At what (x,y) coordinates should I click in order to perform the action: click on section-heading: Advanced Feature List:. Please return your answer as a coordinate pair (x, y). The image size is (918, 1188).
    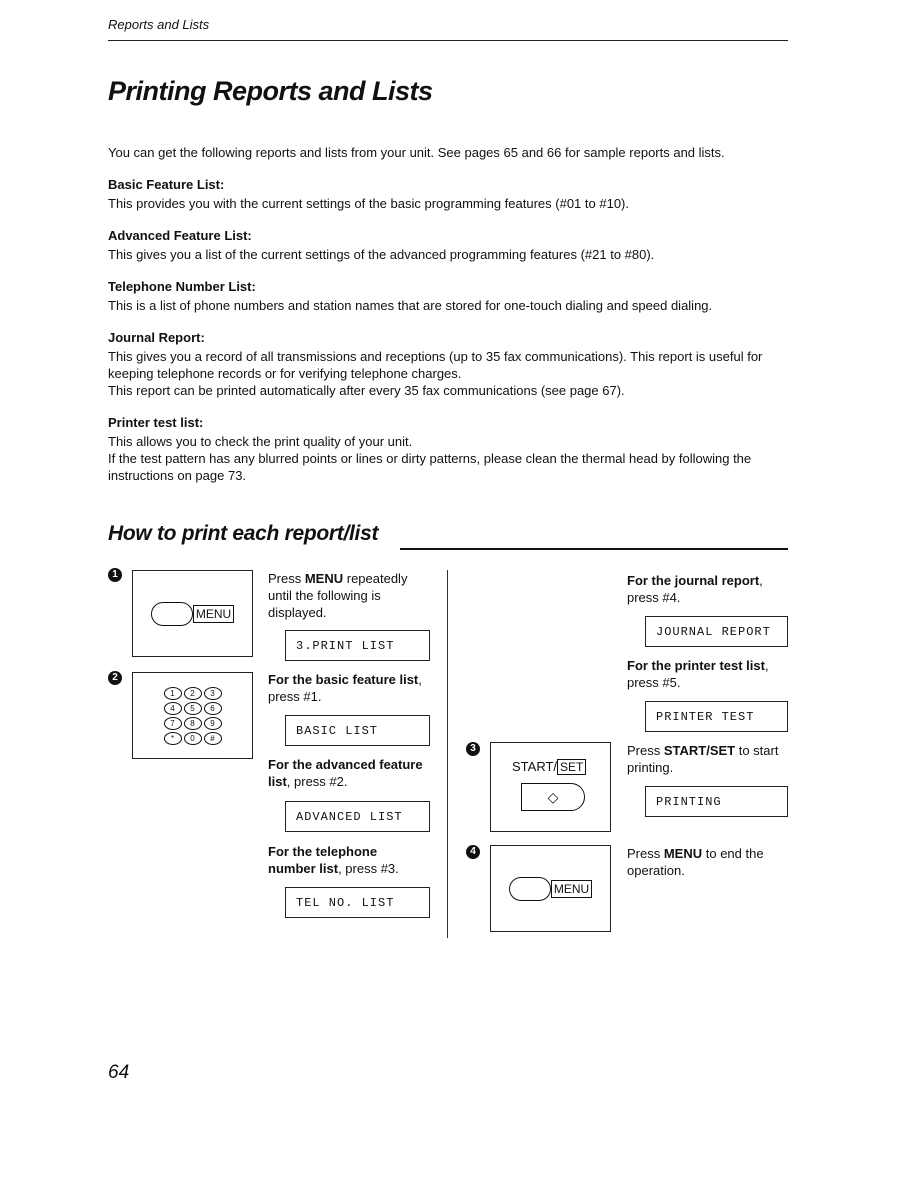
    Looking at the image, I should click on (180, 235).